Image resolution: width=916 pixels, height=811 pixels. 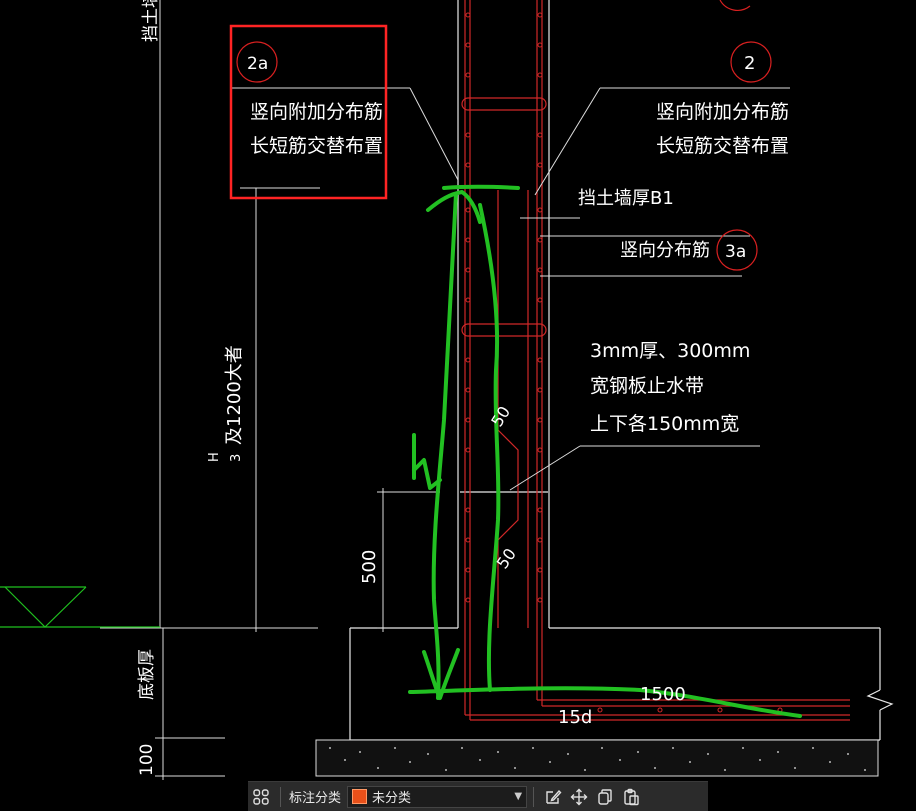 What do you see at coordinates (597, 758) in the screenshot?
I see `gravel-base` at bounding box center [597, 758].